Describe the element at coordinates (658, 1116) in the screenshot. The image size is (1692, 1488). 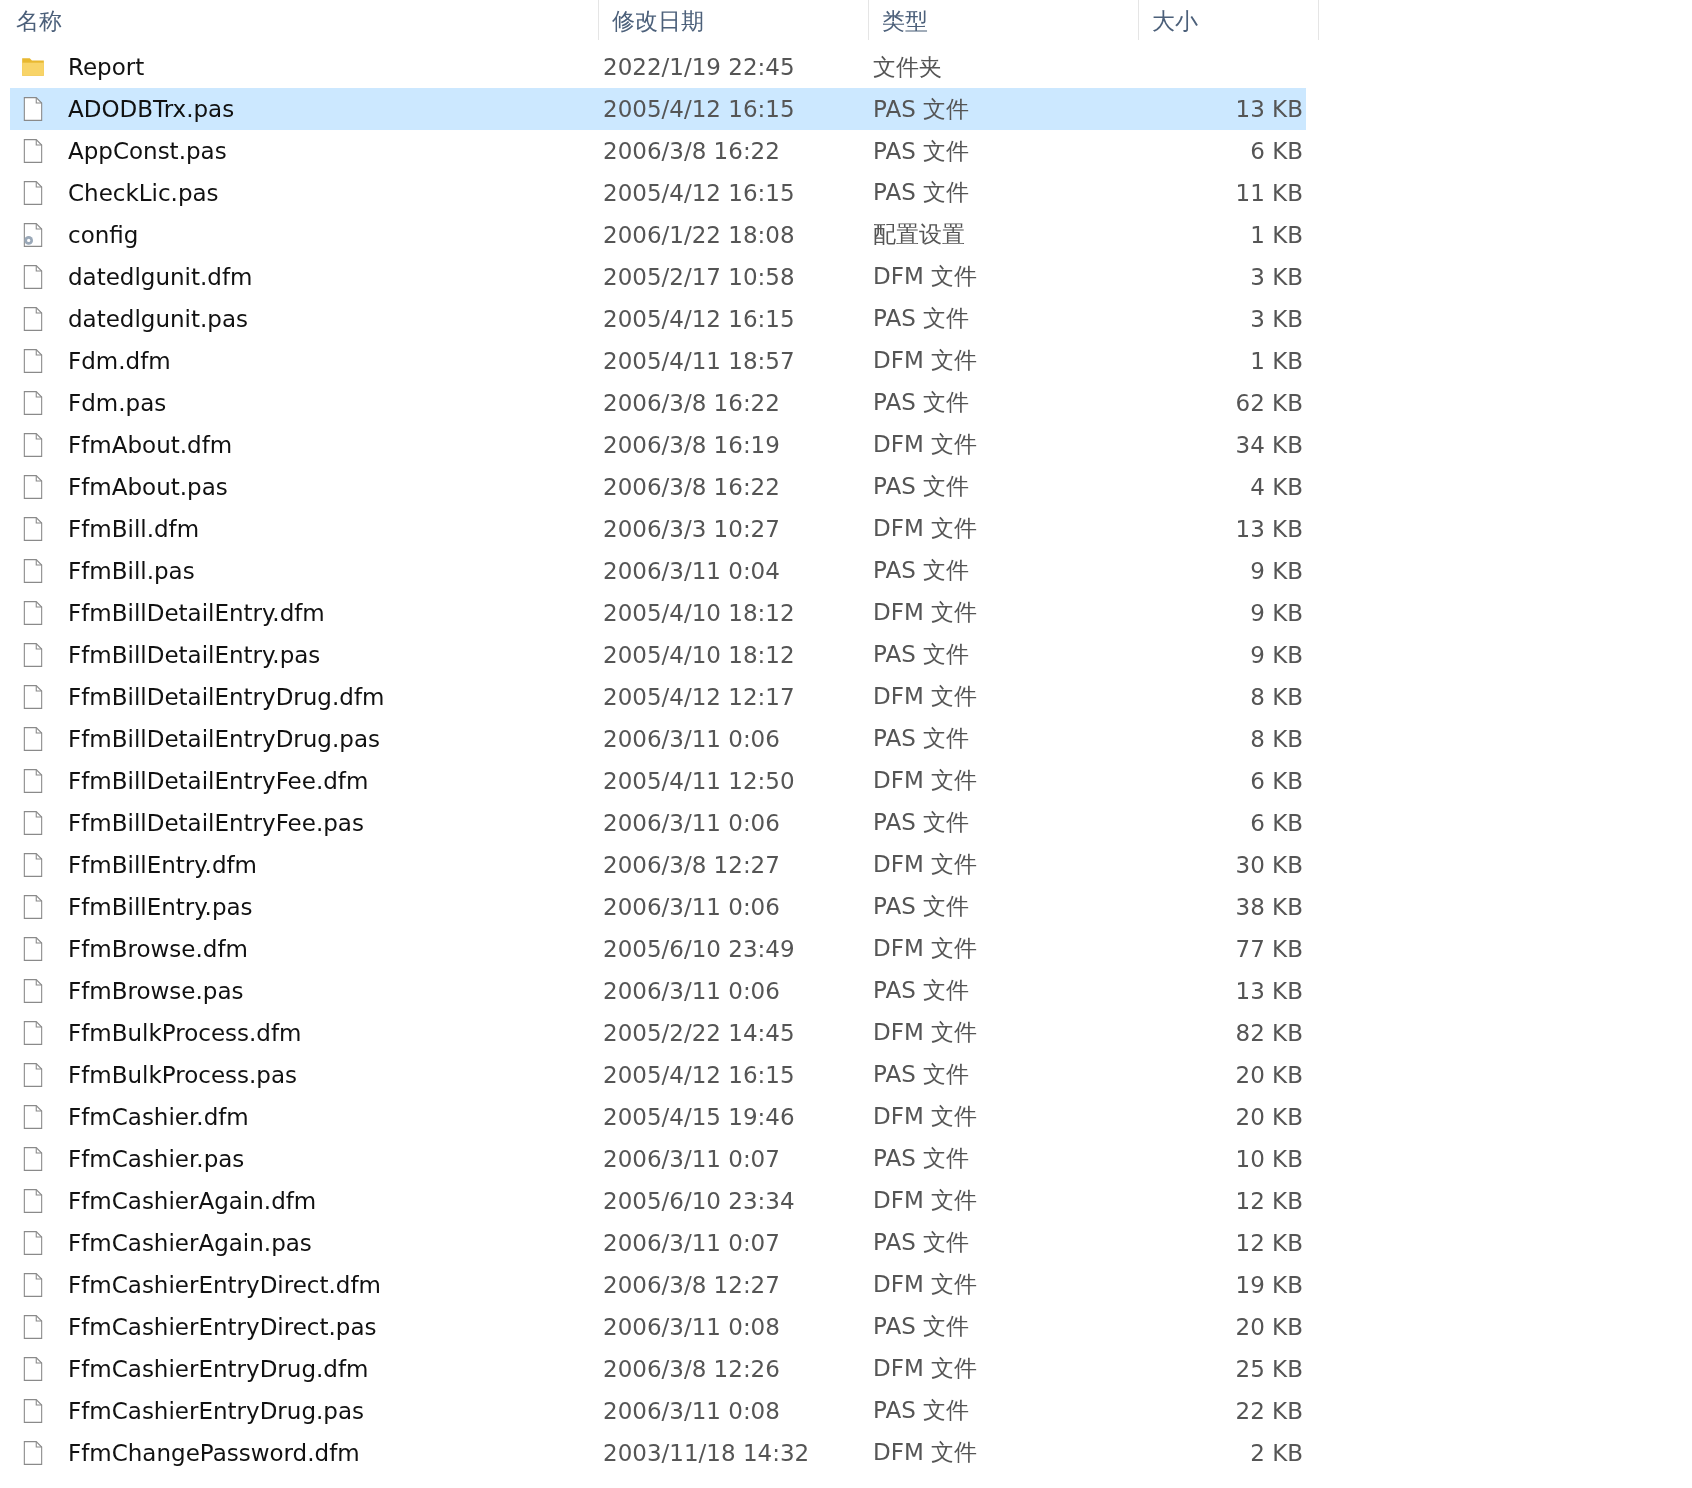
I see `file-row: FfmCashier.dfm 2005/4/15 19:46 DFM 文件 20 KB` at that location.